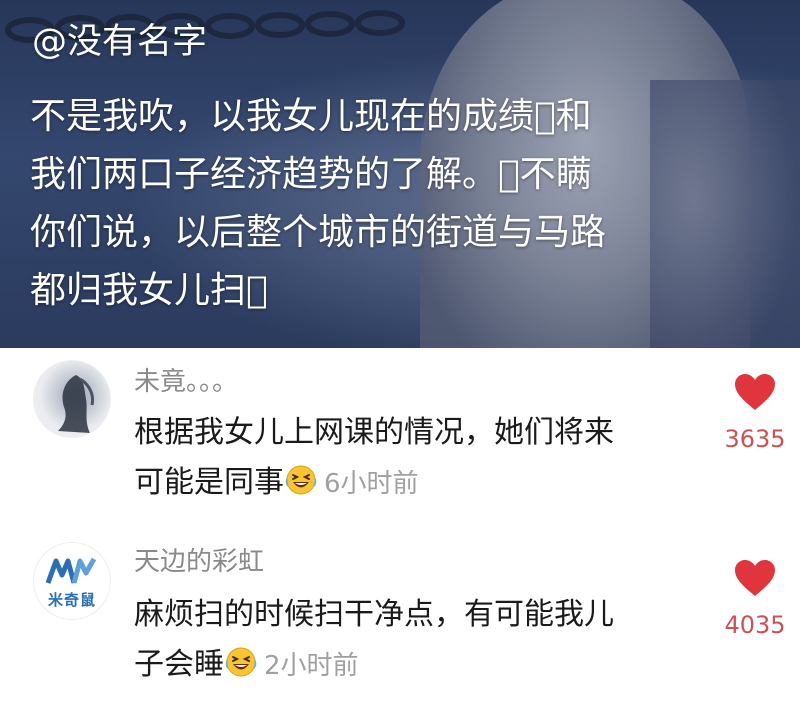  What do you see at coordinates (755, 439) in the screenshot?
I see `like-count: 3635` at bounding box center [755, 439].